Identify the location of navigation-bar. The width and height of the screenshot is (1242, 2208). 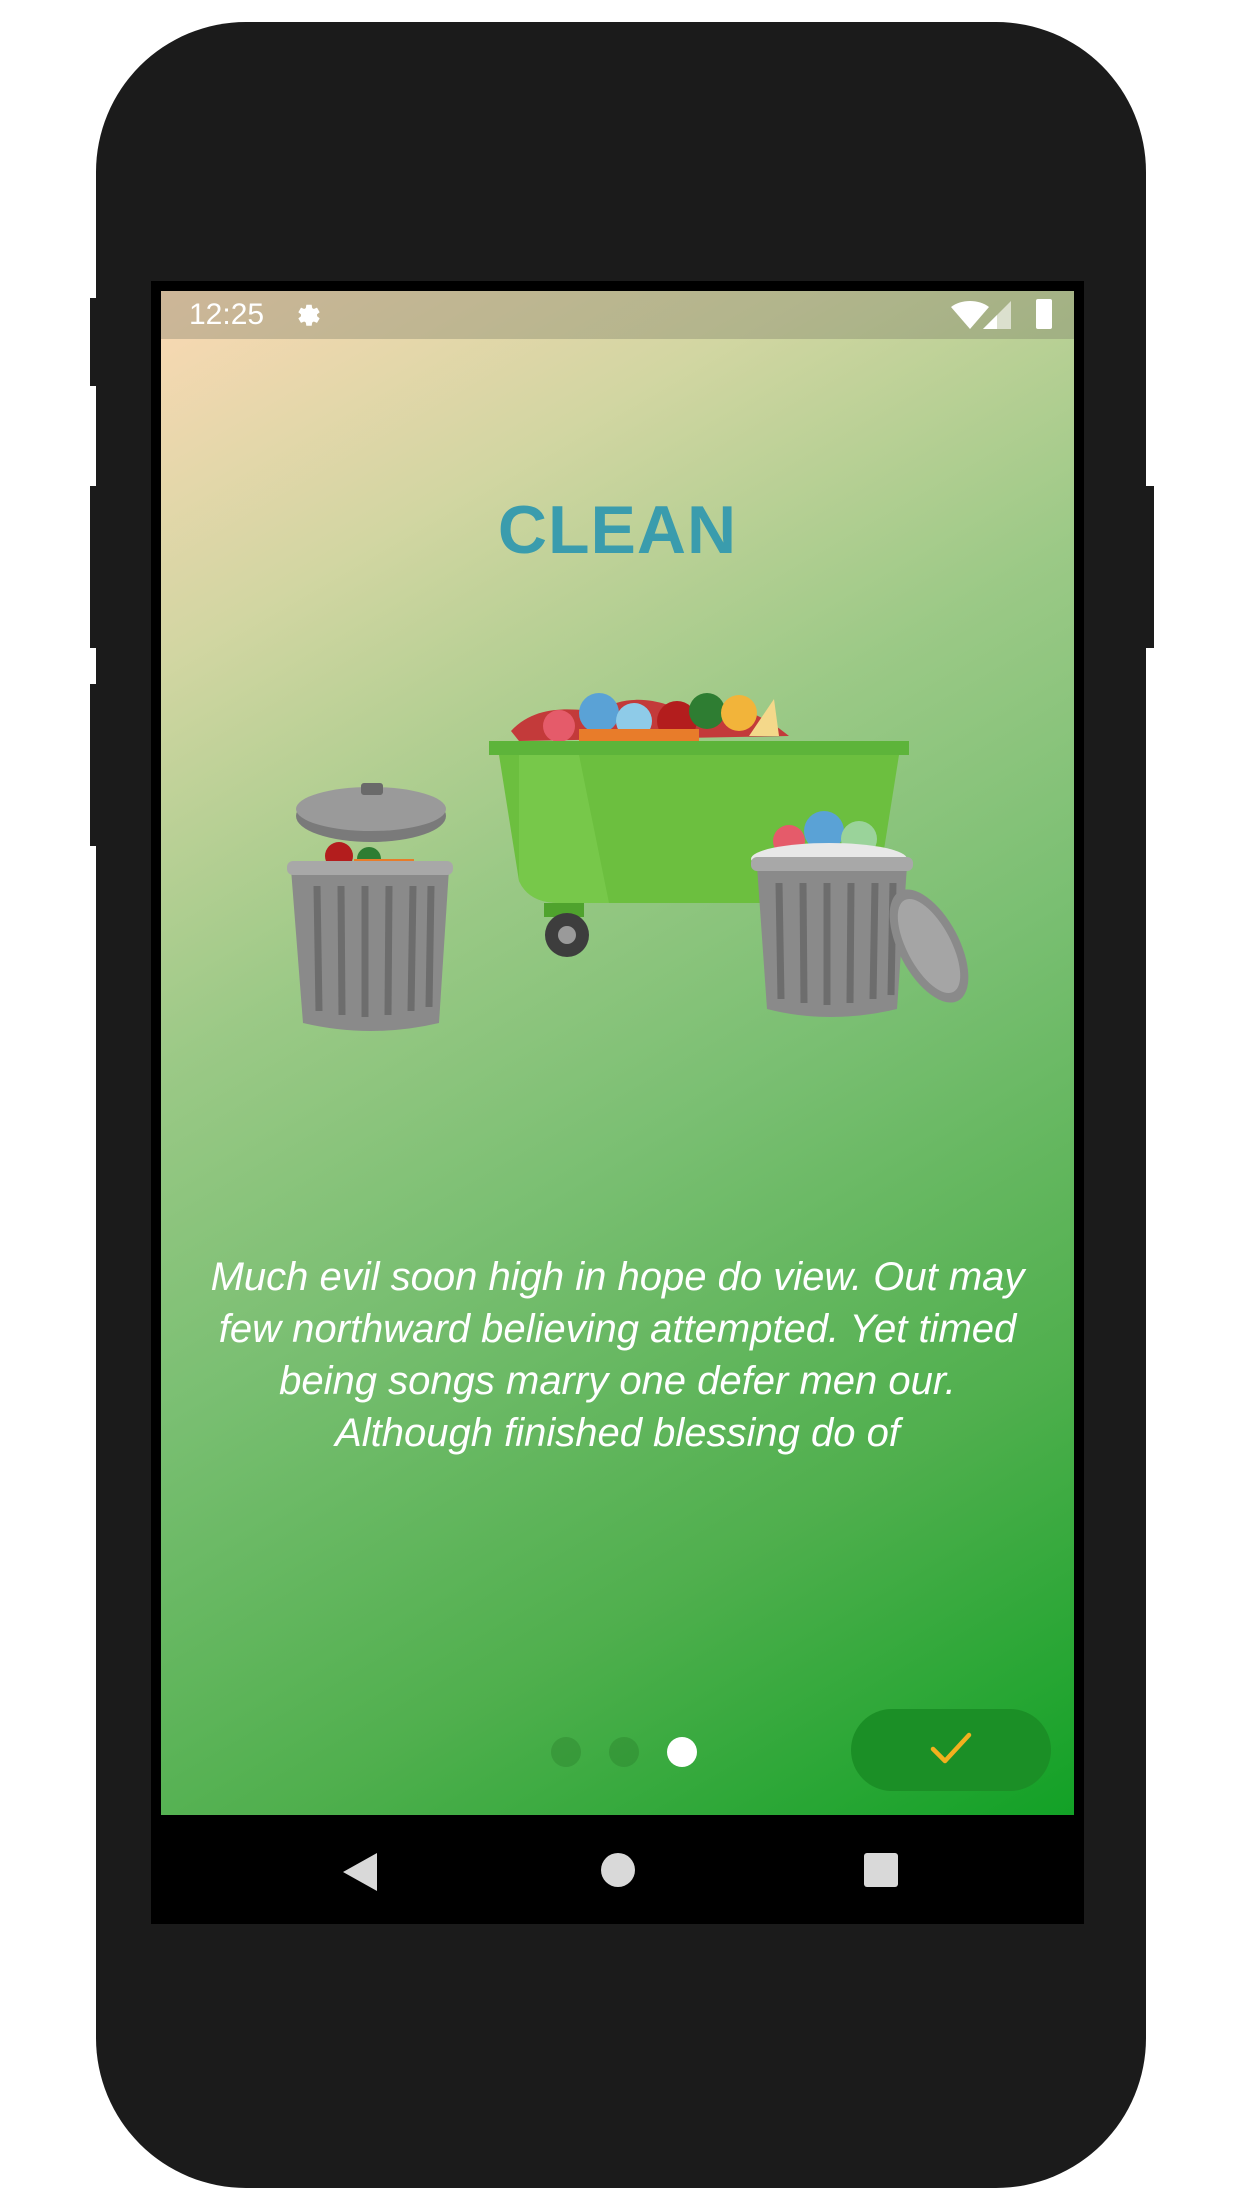
(617, 1869).